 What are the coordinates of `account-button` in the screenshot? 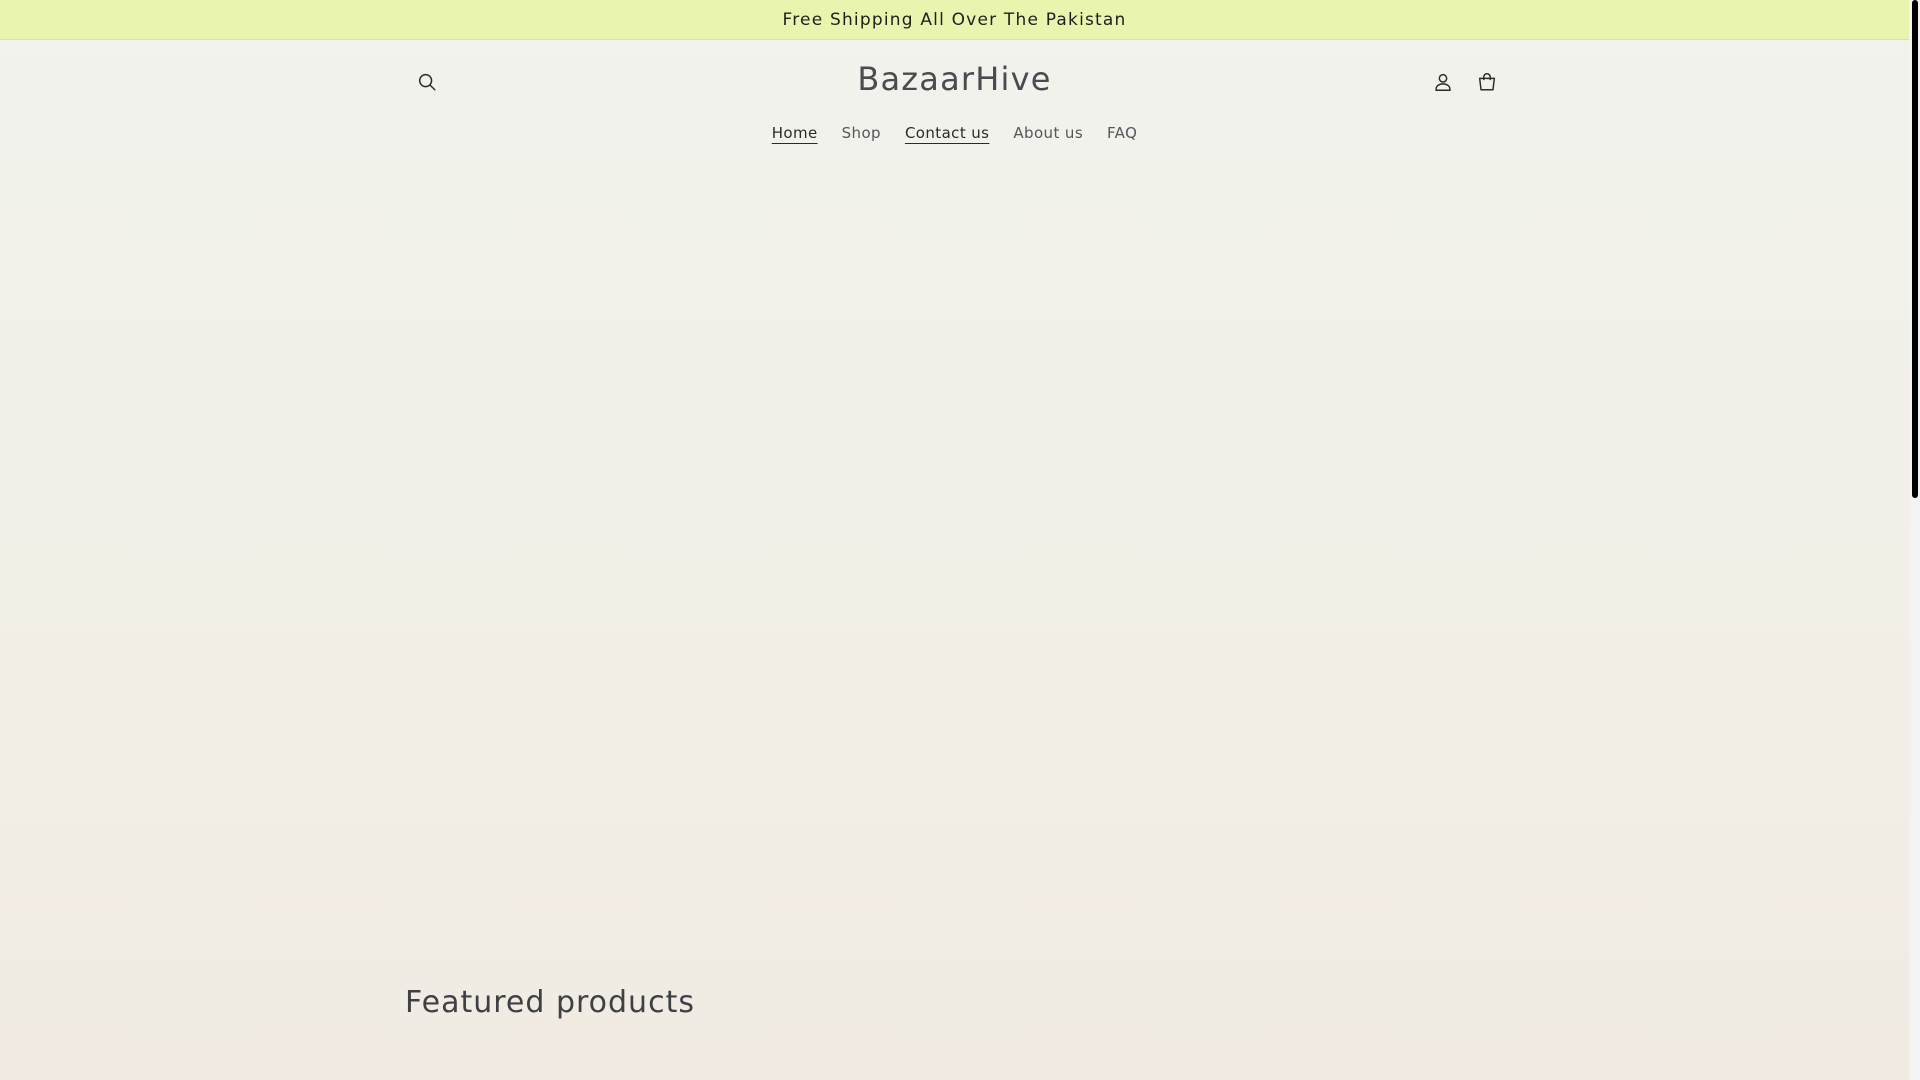 It's located at (1443, 82).